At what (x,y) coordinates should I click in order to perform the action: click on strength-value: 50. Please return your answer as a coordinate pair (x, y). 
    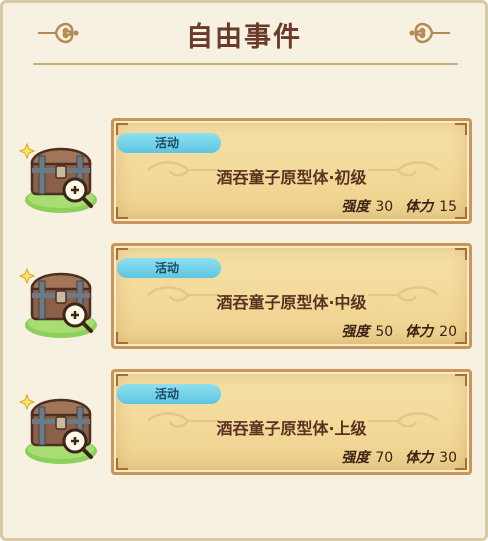
    Looking at the image, I should click on (384, 332).